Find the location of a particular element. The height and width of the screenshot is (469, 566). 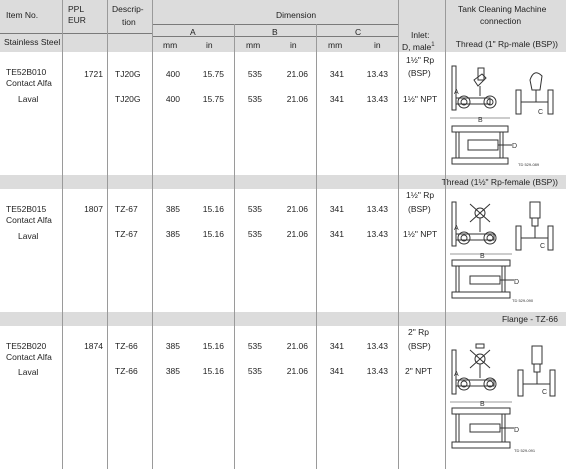

a-in-3a: 15.16 is located at coordinates (213, 346).